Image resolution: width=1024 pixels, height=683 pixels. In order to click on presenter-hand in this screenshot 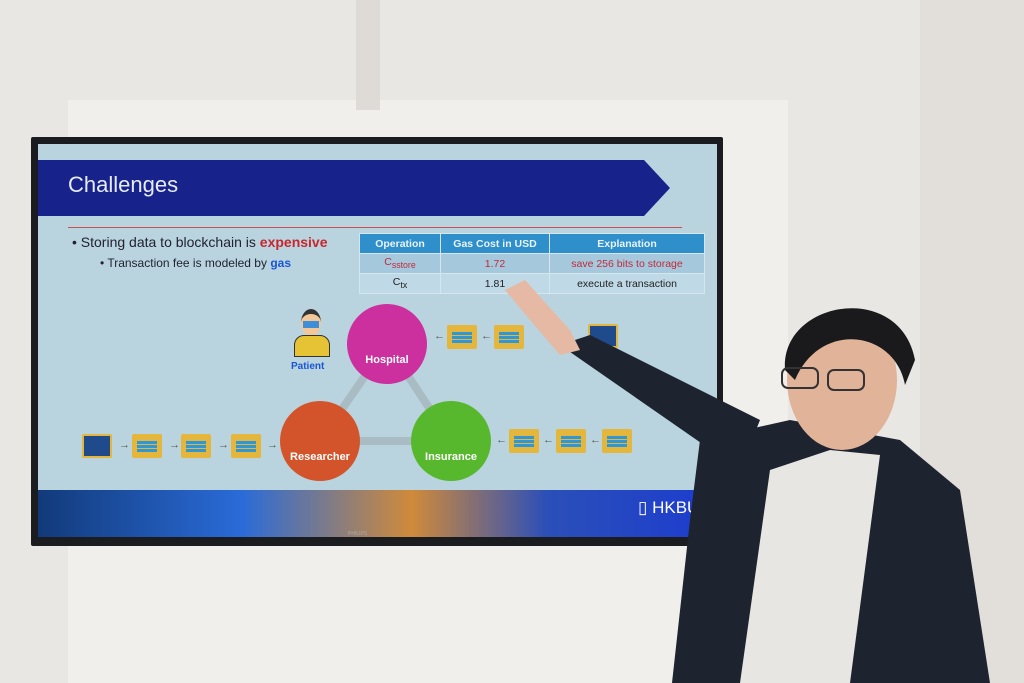, I will do `click(542, 317)`.